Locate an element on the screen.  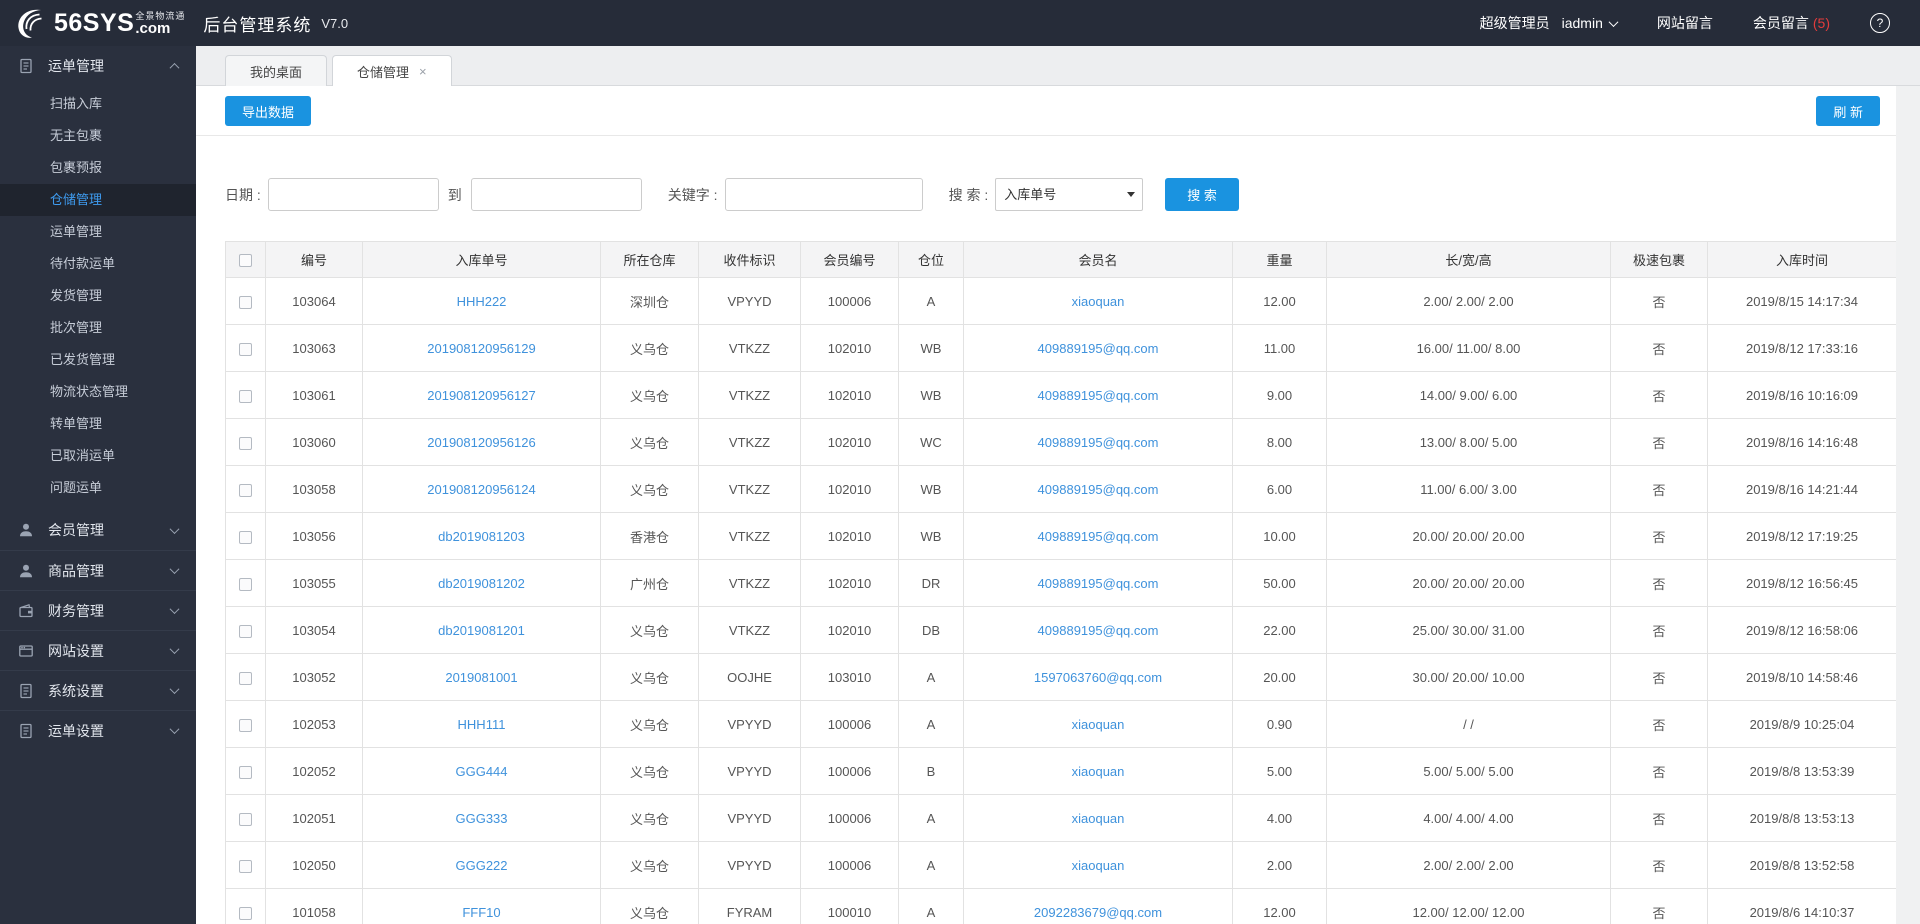
cell-order-no: 201908120956126 is located at coordinates (481, 442).